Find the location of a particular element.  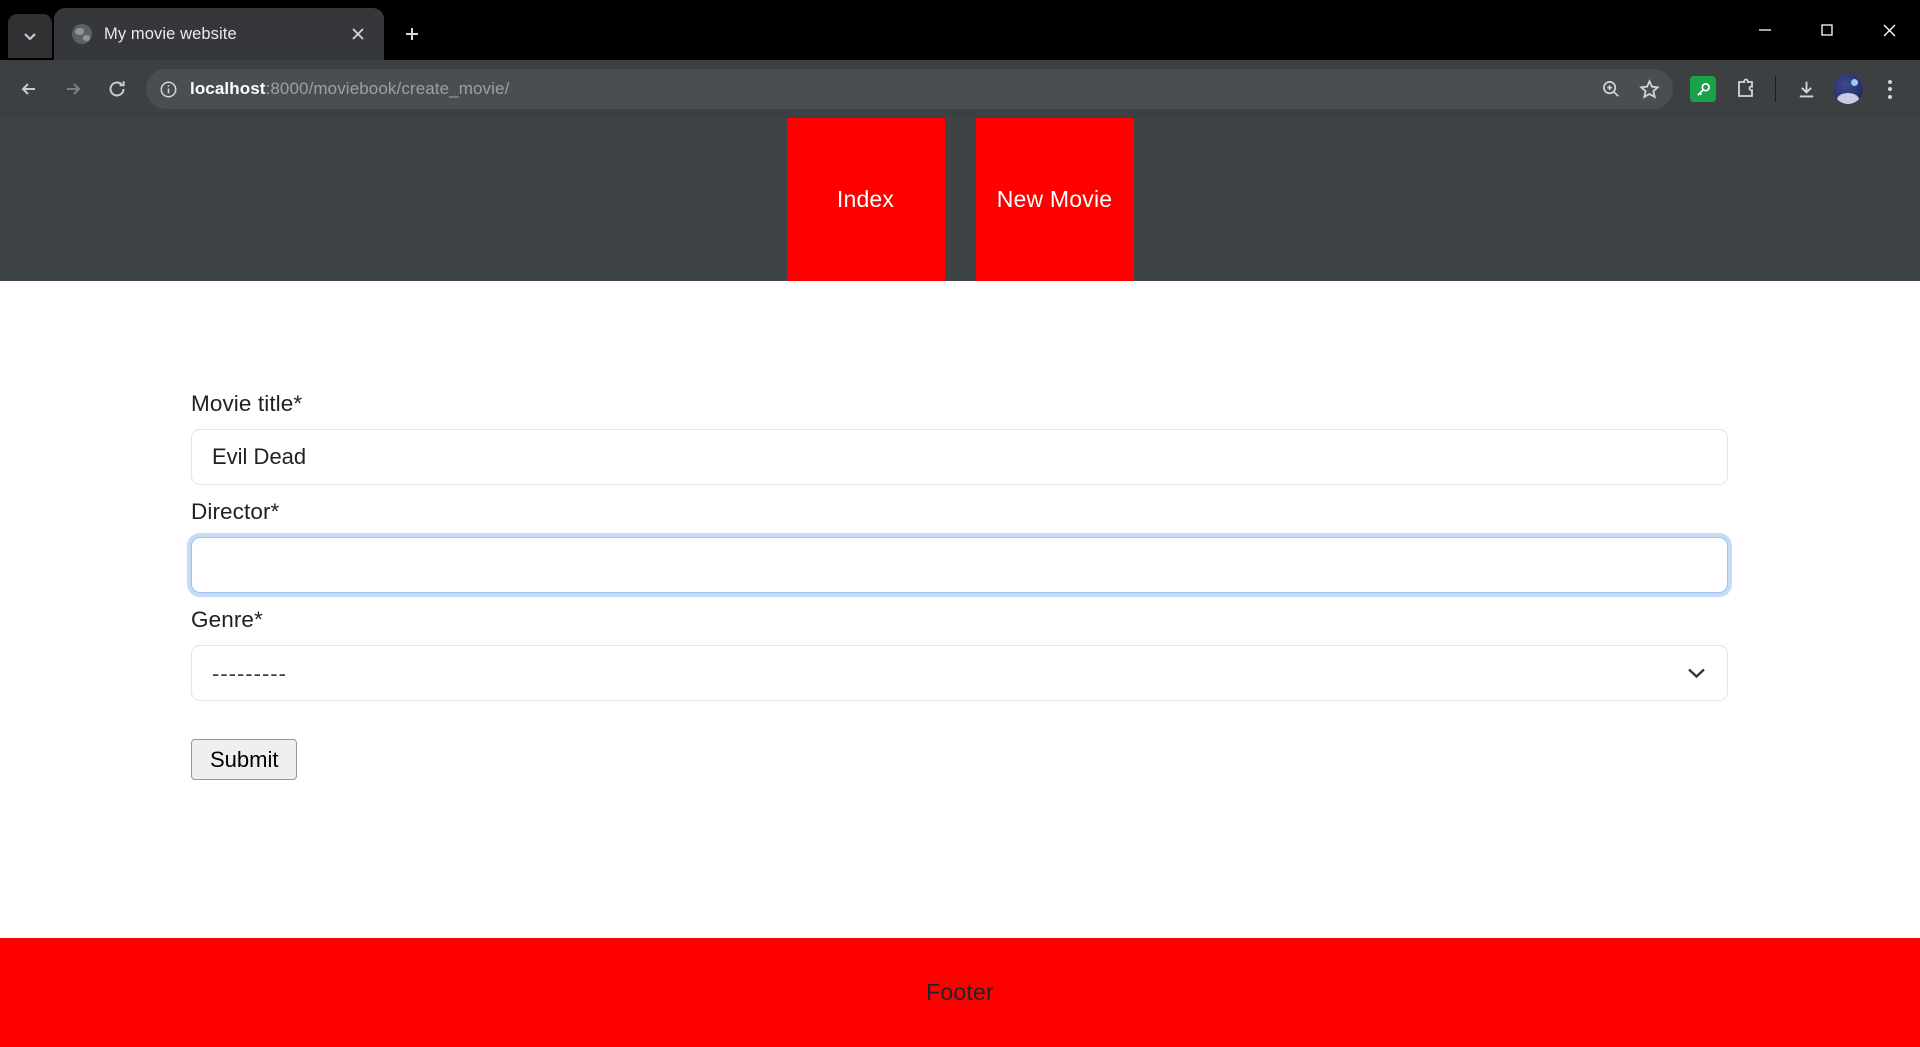

url-path: :8000/moviebook/create_movie/ is located at coordinates (387, 88).